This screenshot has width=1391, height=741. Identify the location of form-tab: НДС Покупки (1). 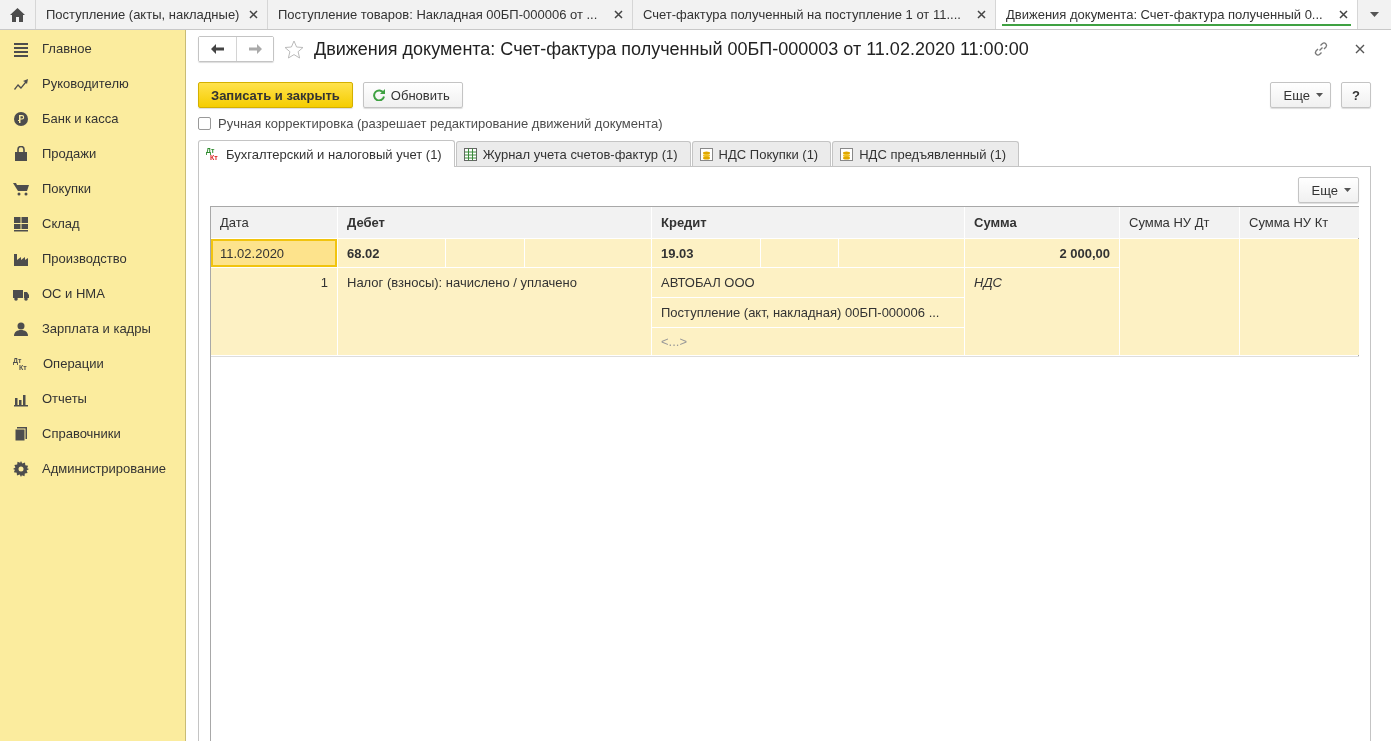
(761, 153).